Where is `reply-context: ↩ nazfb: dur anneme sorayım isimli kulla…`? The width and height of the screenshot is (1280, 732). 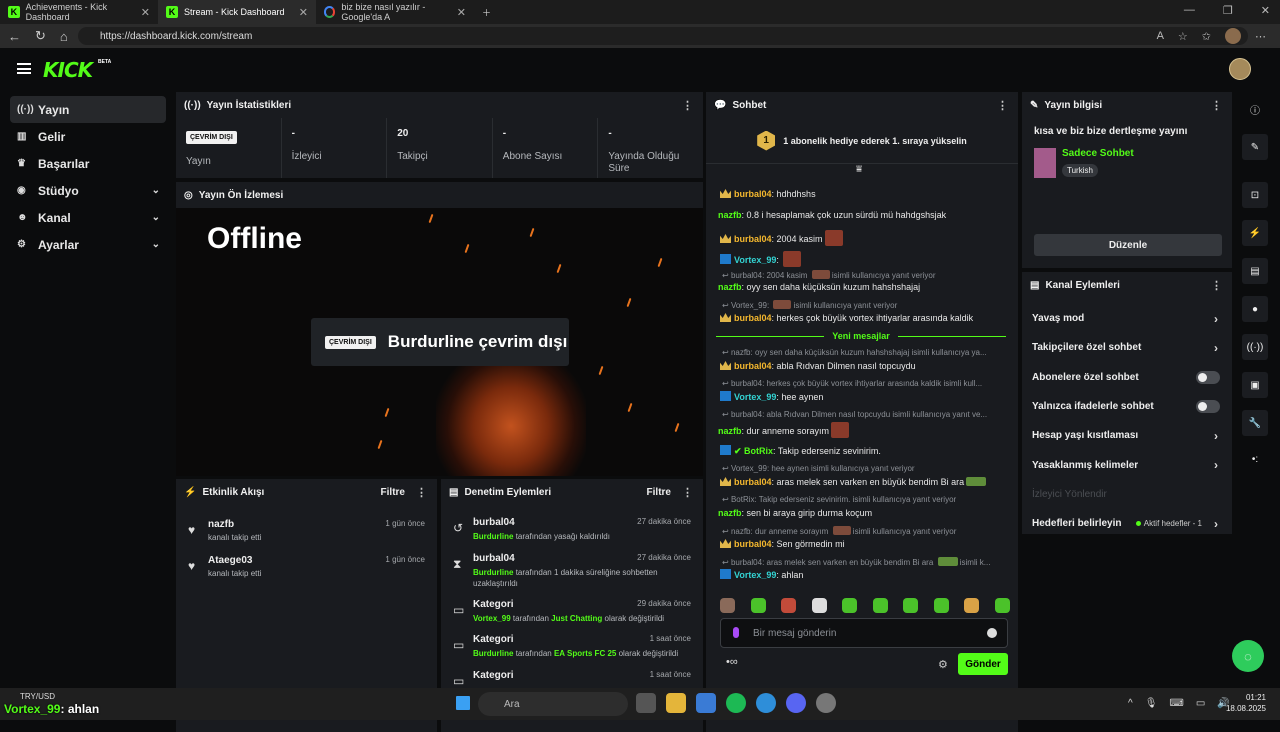
reply-context: ↩ nazfb: dur anneme sorayım isimli kulla… is located at coordinates (865, 531).